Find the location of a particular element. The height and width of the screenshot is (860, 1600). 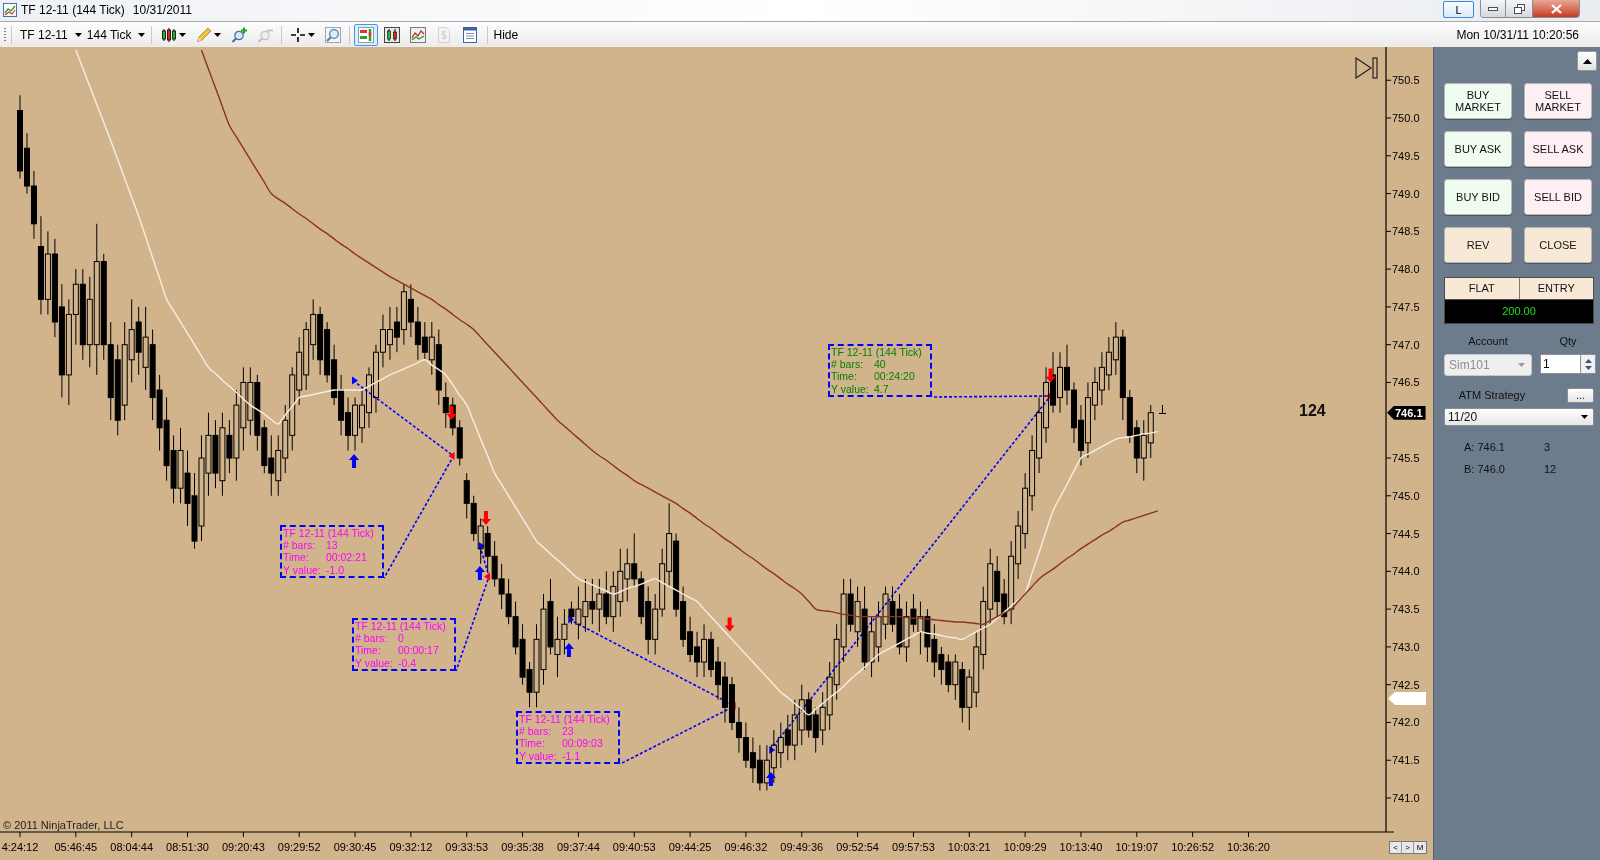

entry-label: ENTRY is located at coordinates (1556, 289).